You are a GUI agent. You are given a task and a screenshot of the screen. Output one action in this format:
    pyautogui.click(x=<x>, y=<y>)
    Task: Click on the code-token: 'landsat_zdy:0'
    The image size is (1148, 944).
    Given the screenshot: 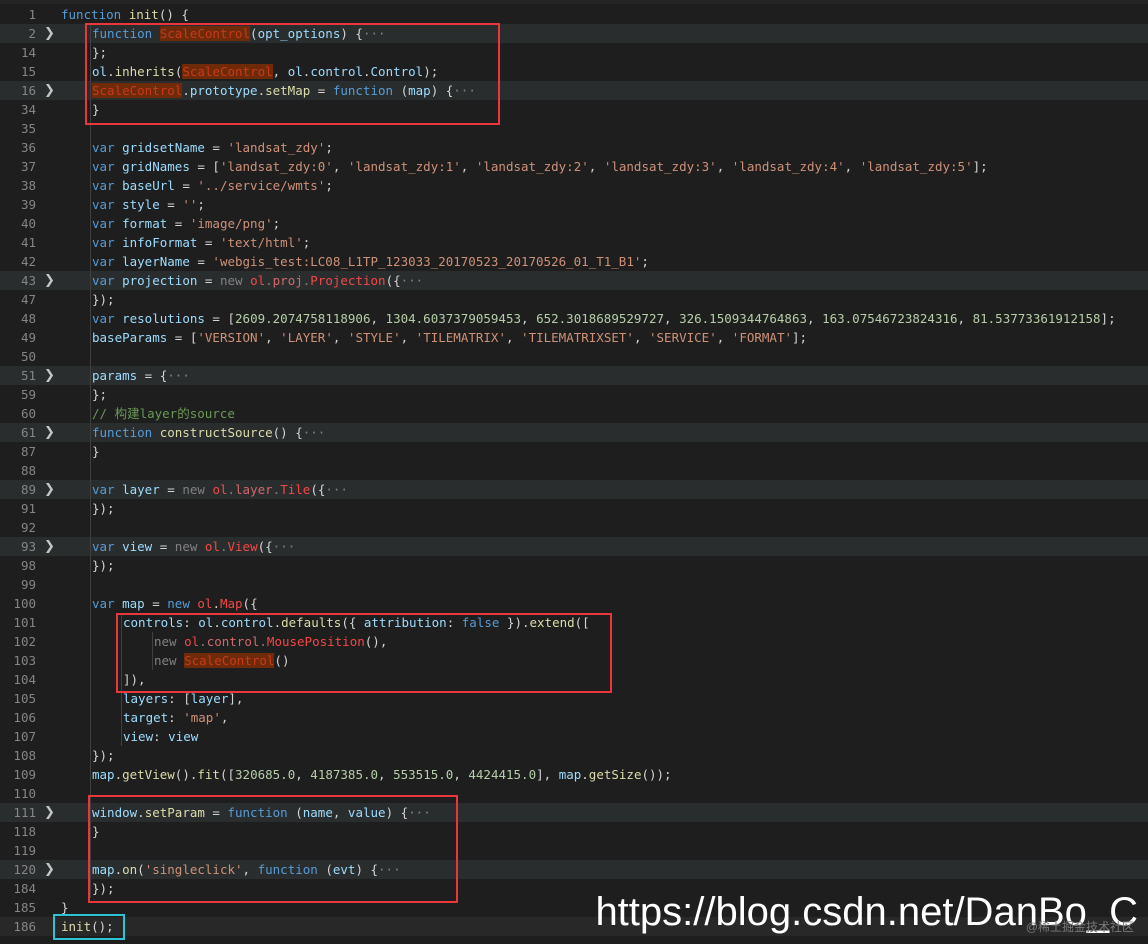 What is the action you would take?
    pyautogui.click(x=276, y=166)
    